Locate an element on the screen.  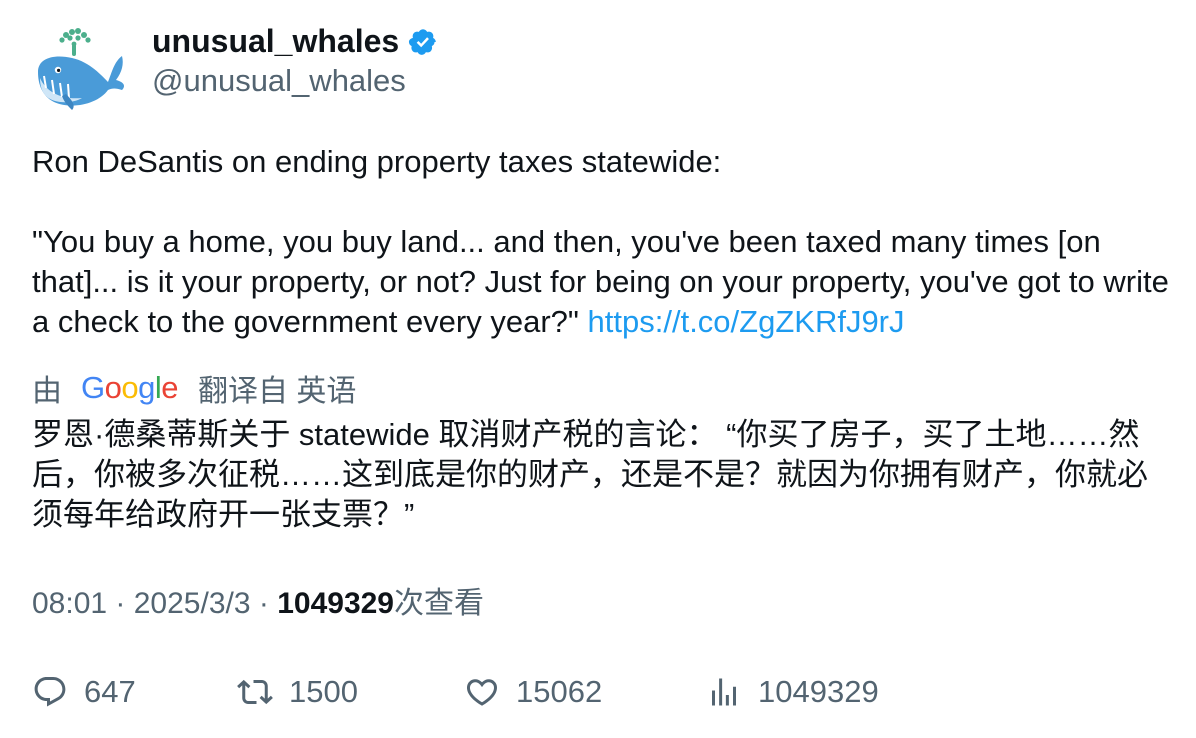
reply-count: 647 is located at coordinates (110, 691).